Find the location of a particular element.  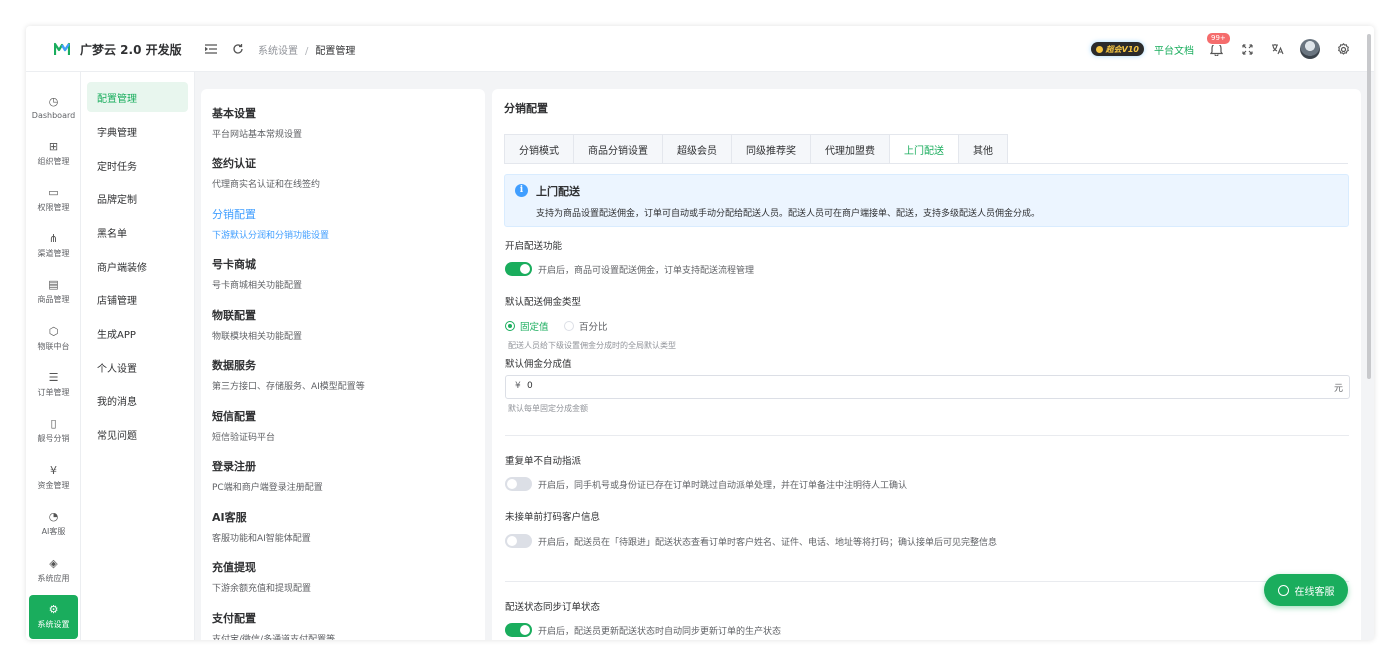

notification-button: 99+ is located at coordinates (1218, 44).